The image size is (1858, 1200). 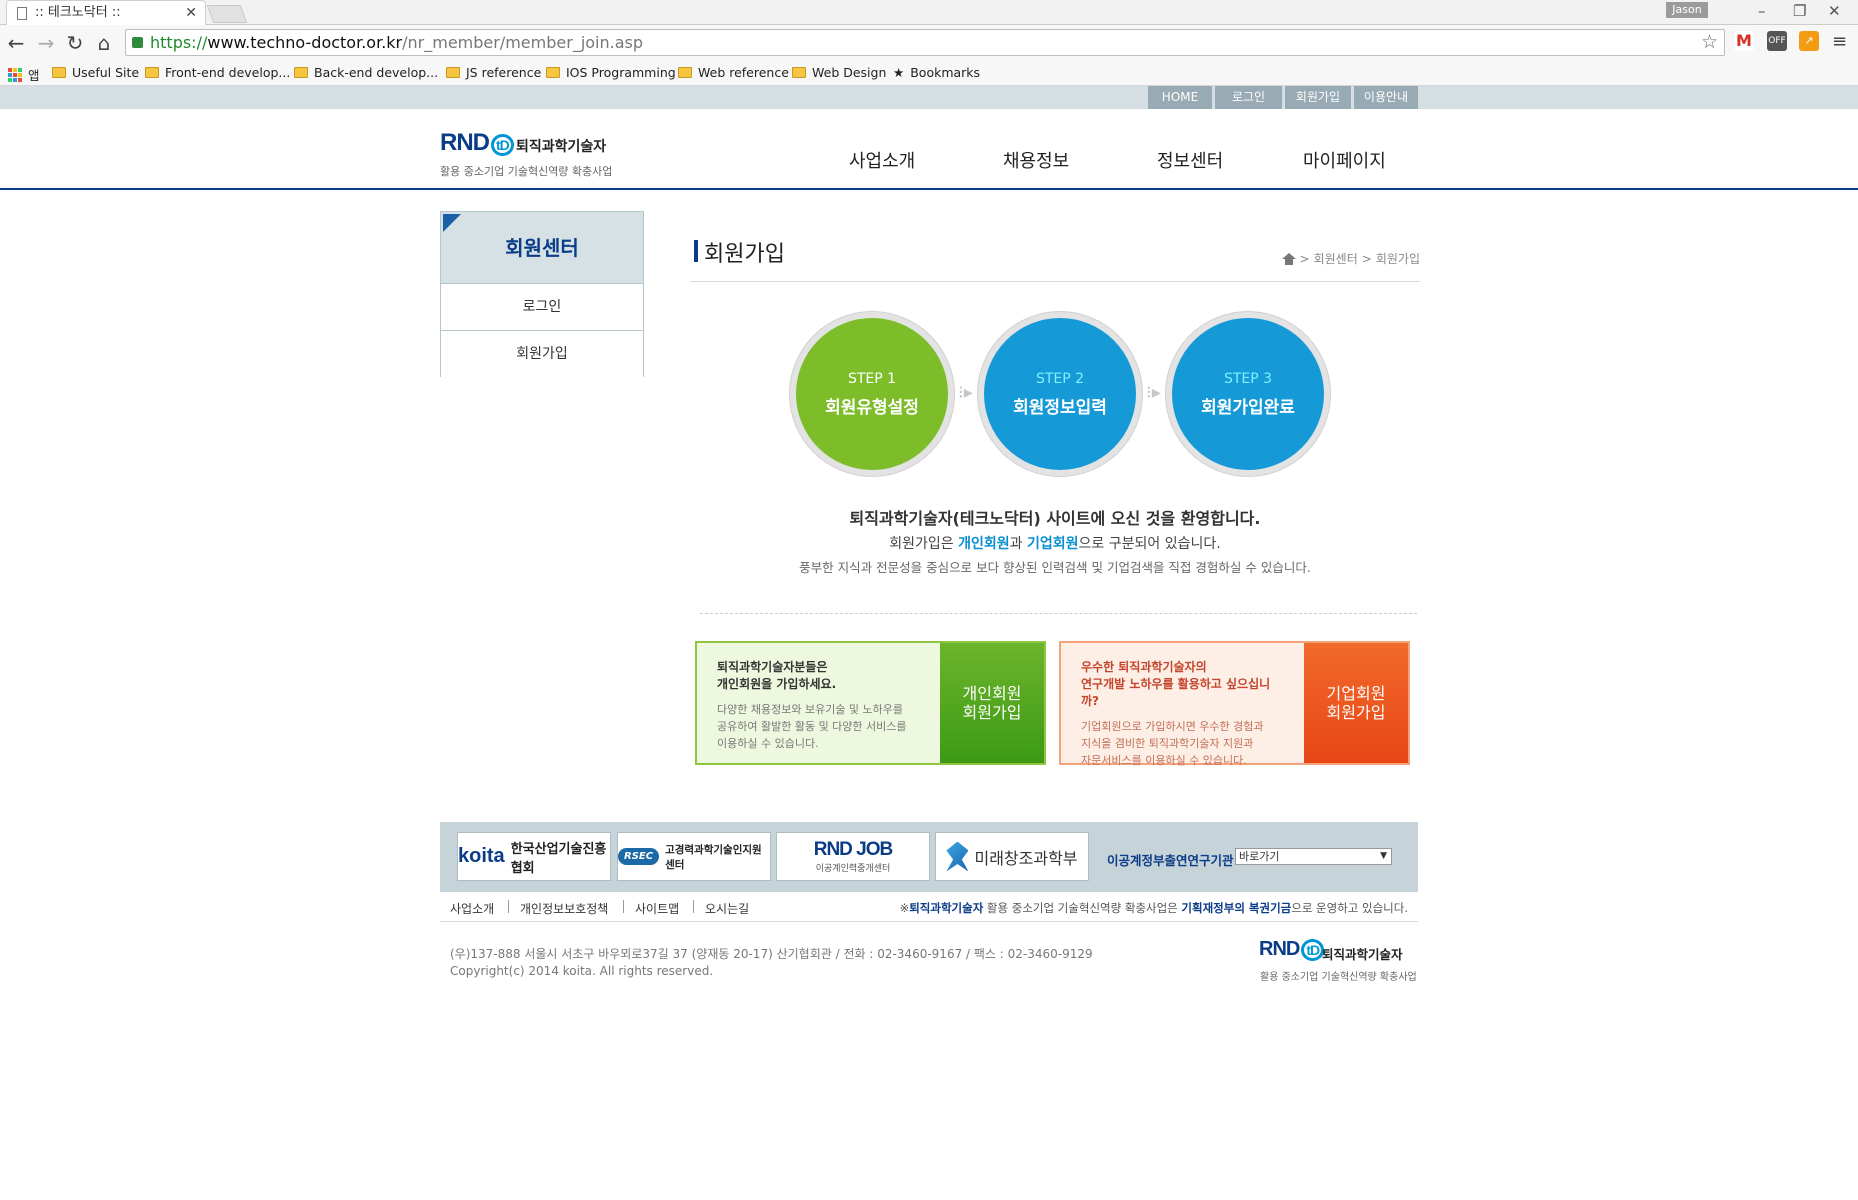 What do you see at coordinates (540, 157) in the screenshot?
I see `site-logo: RND tD 퇴직과학기술자 활용 중소기업 기술혁신역량 확충사업` at bounding box center [540, 157].